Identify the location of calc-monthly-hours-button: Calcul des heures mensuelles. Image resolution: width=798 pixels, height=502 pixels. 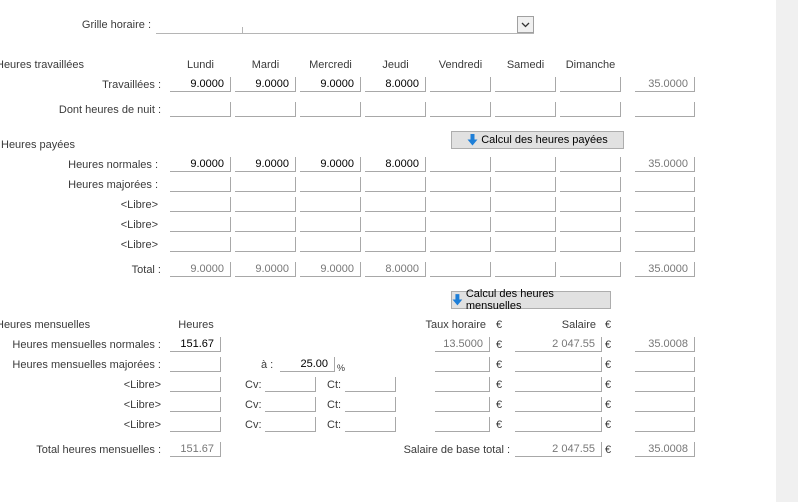
(531, 300).